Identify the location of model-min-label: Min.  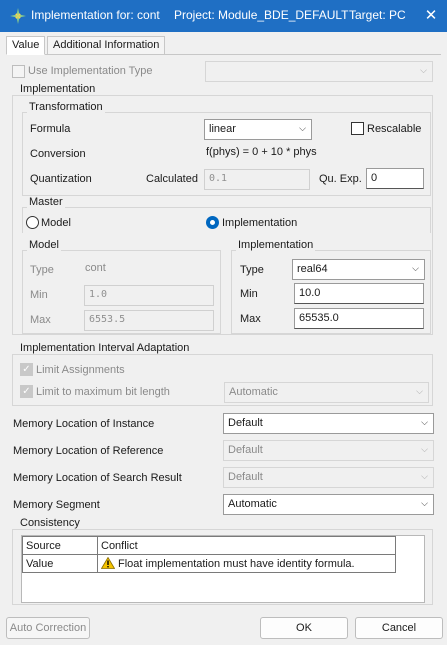
(39, 295).